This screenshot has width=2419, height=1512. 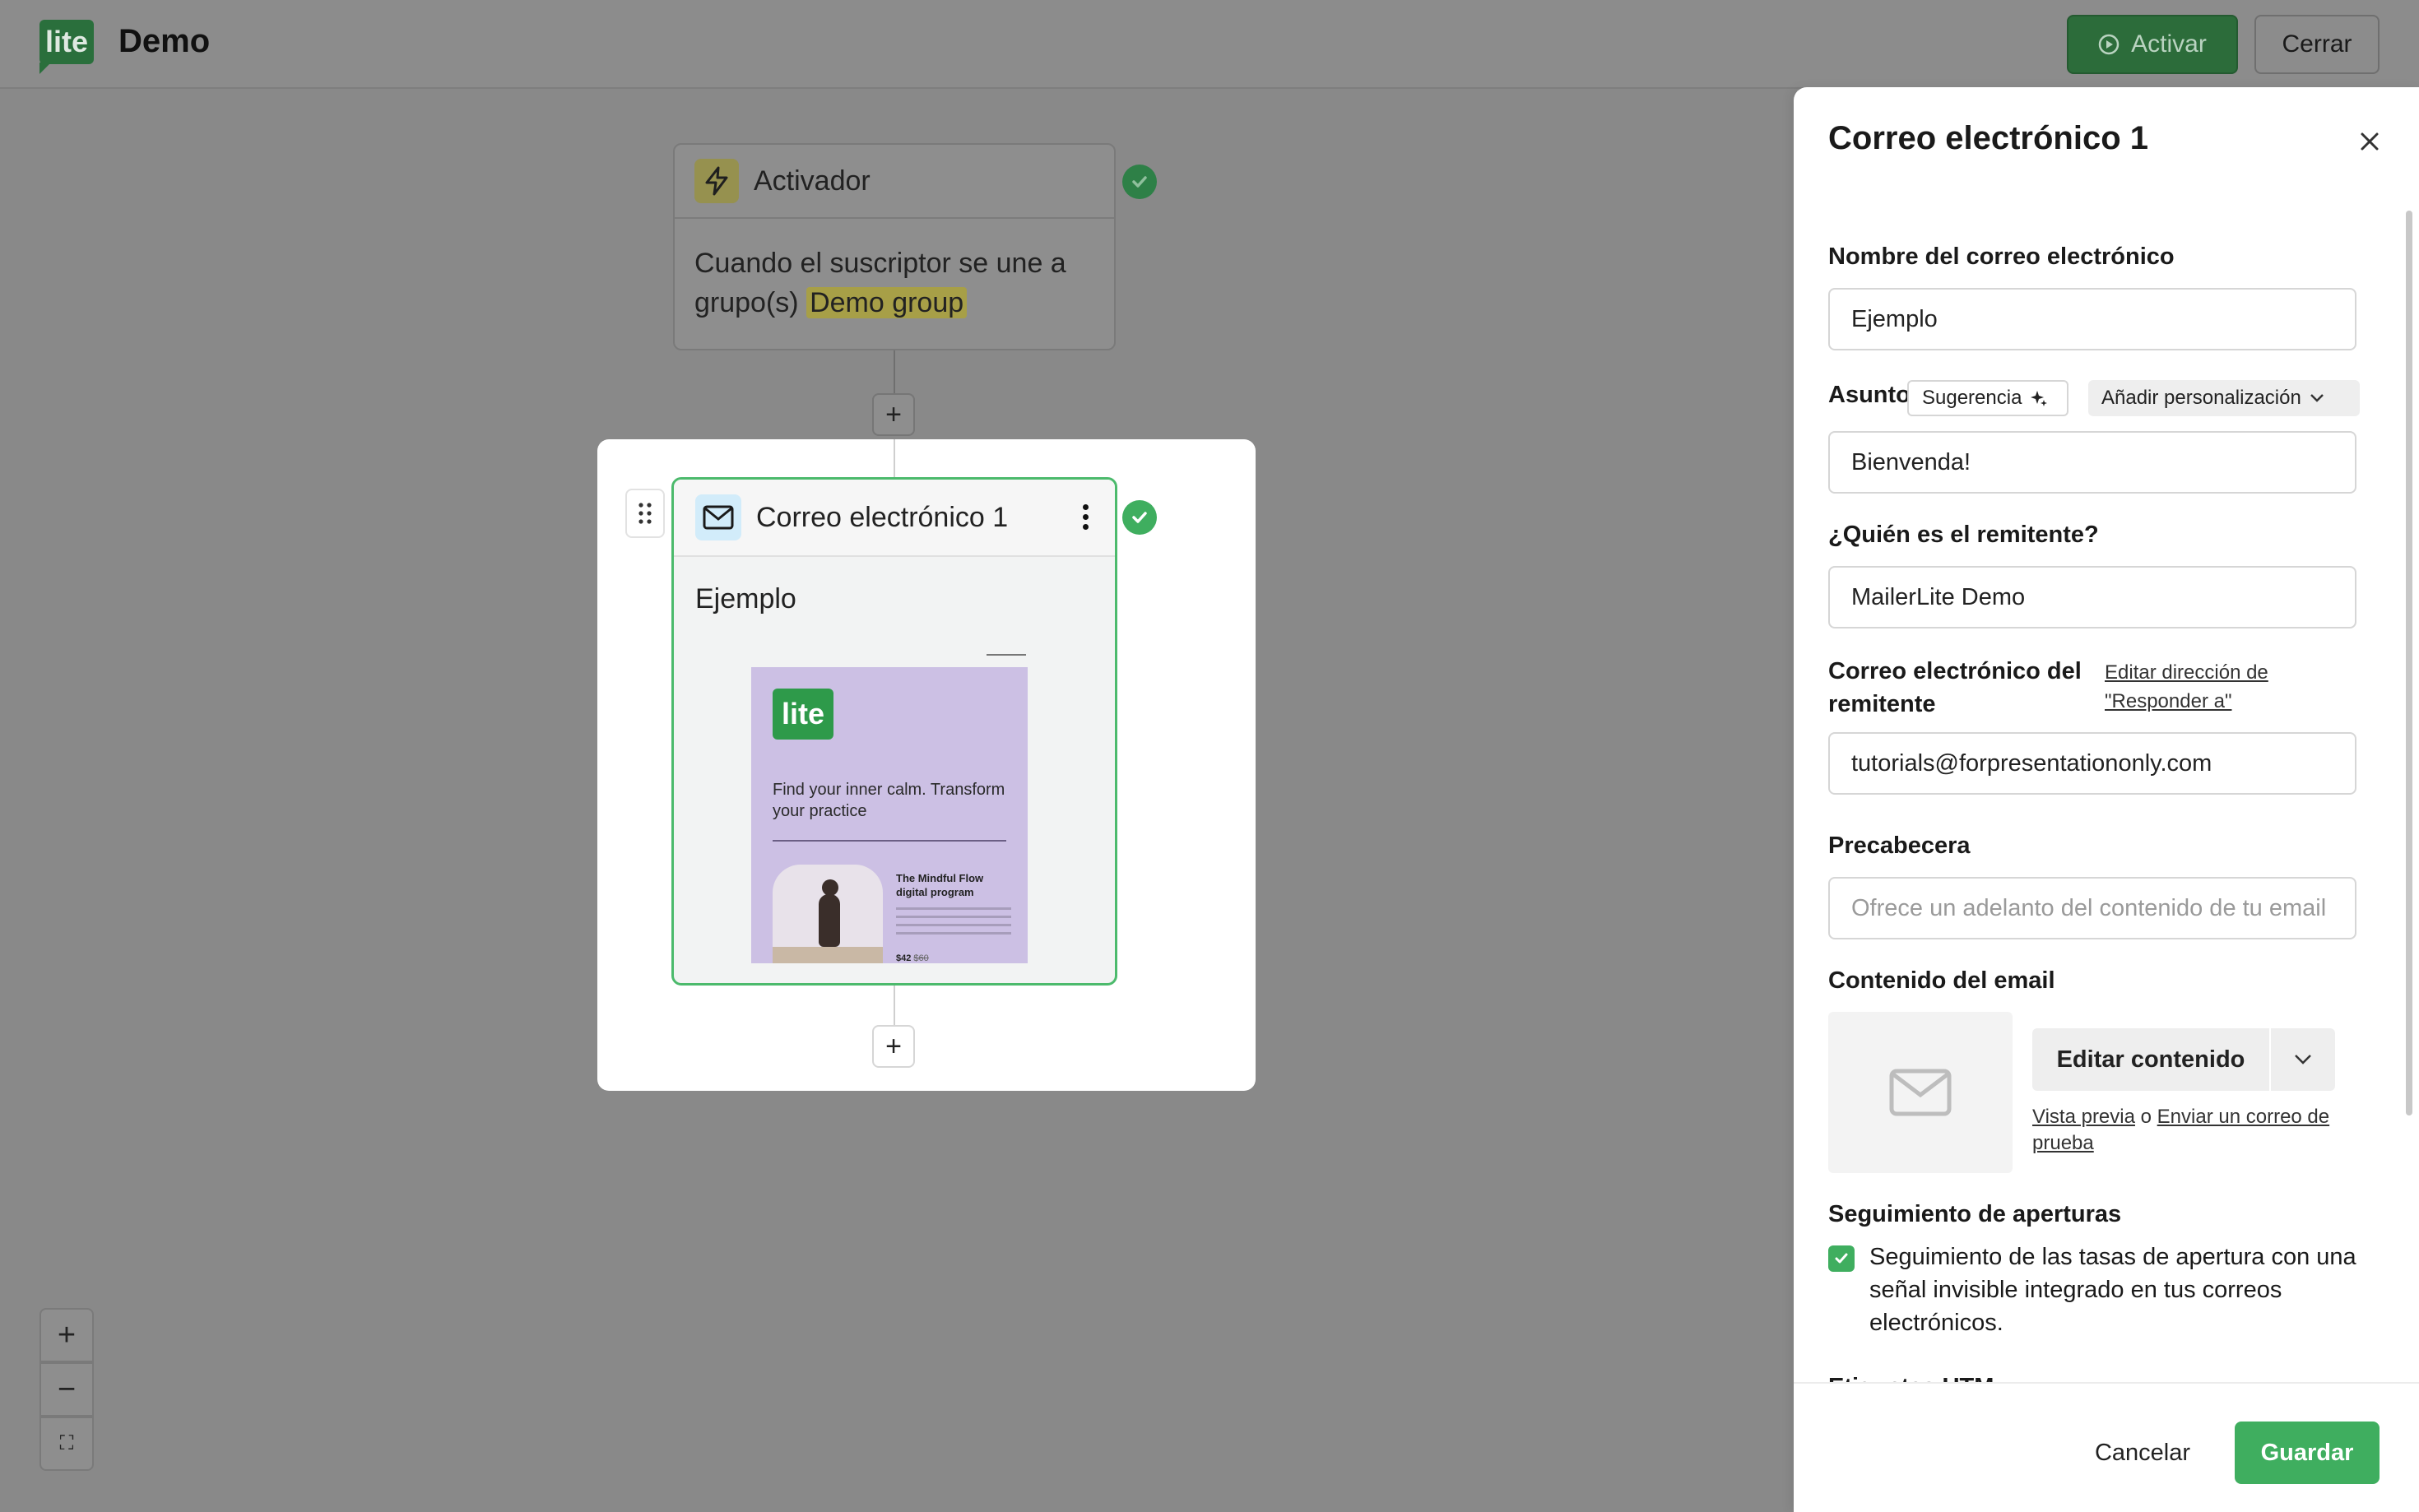 What do you see at coordinates (66, 1335) in the screenshot?
I see `zoom-in-button: +` at bounding box center [66, 1335].